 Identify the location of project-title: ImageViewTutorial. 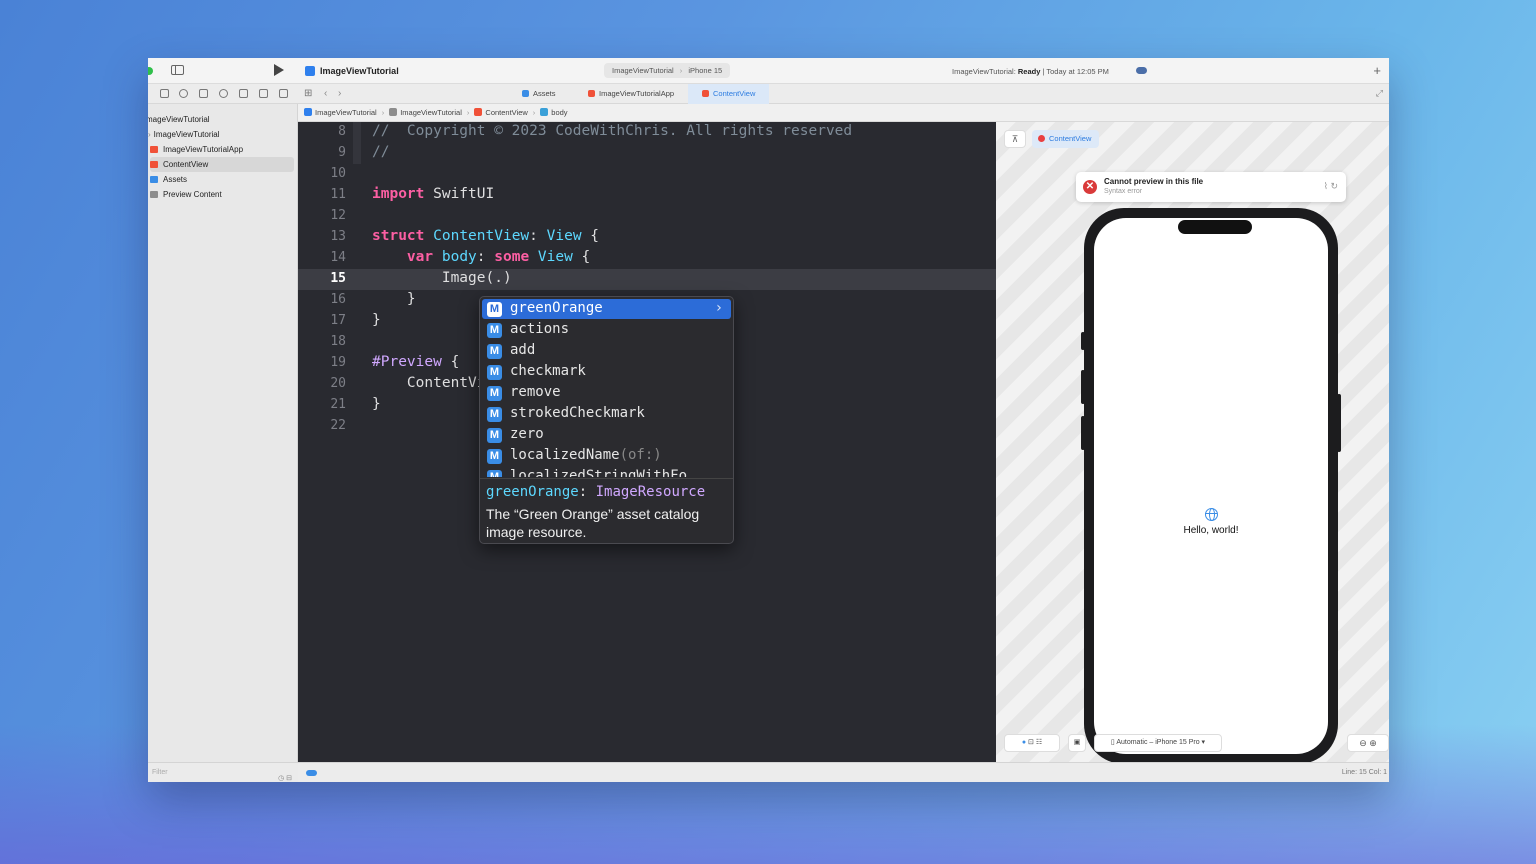
(359, 71).